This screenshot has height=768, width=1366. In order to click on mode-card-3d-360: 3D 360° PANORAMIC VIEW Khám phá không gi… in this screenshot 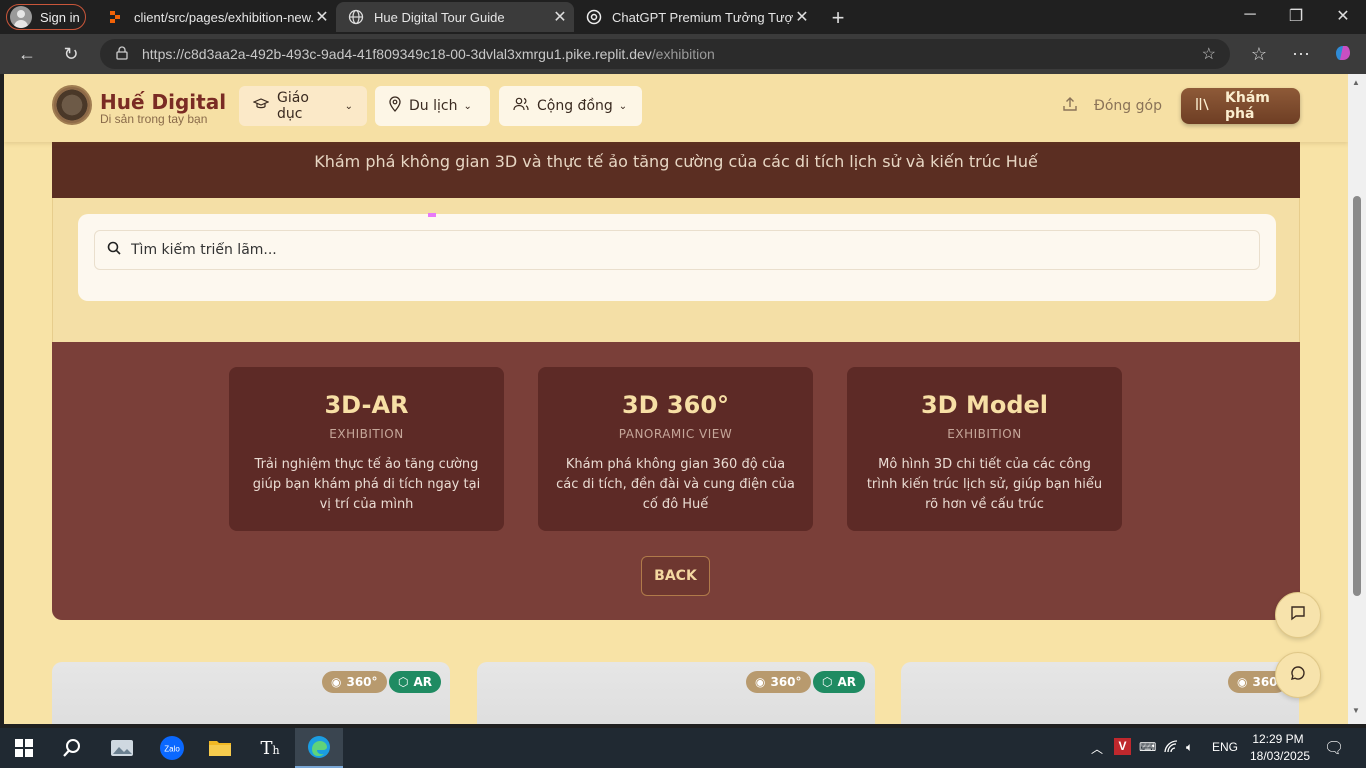, I will do `click(675, 449)`.